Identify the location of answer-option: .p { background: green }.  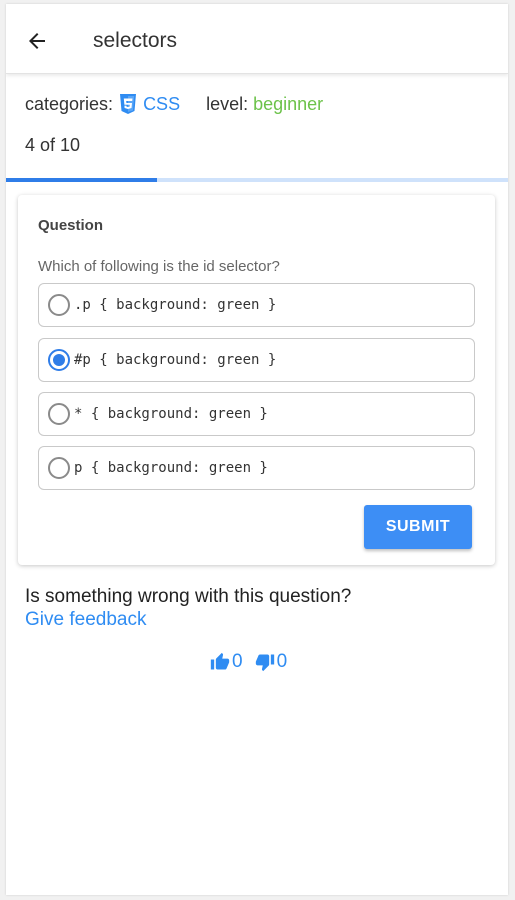
(256, 305).